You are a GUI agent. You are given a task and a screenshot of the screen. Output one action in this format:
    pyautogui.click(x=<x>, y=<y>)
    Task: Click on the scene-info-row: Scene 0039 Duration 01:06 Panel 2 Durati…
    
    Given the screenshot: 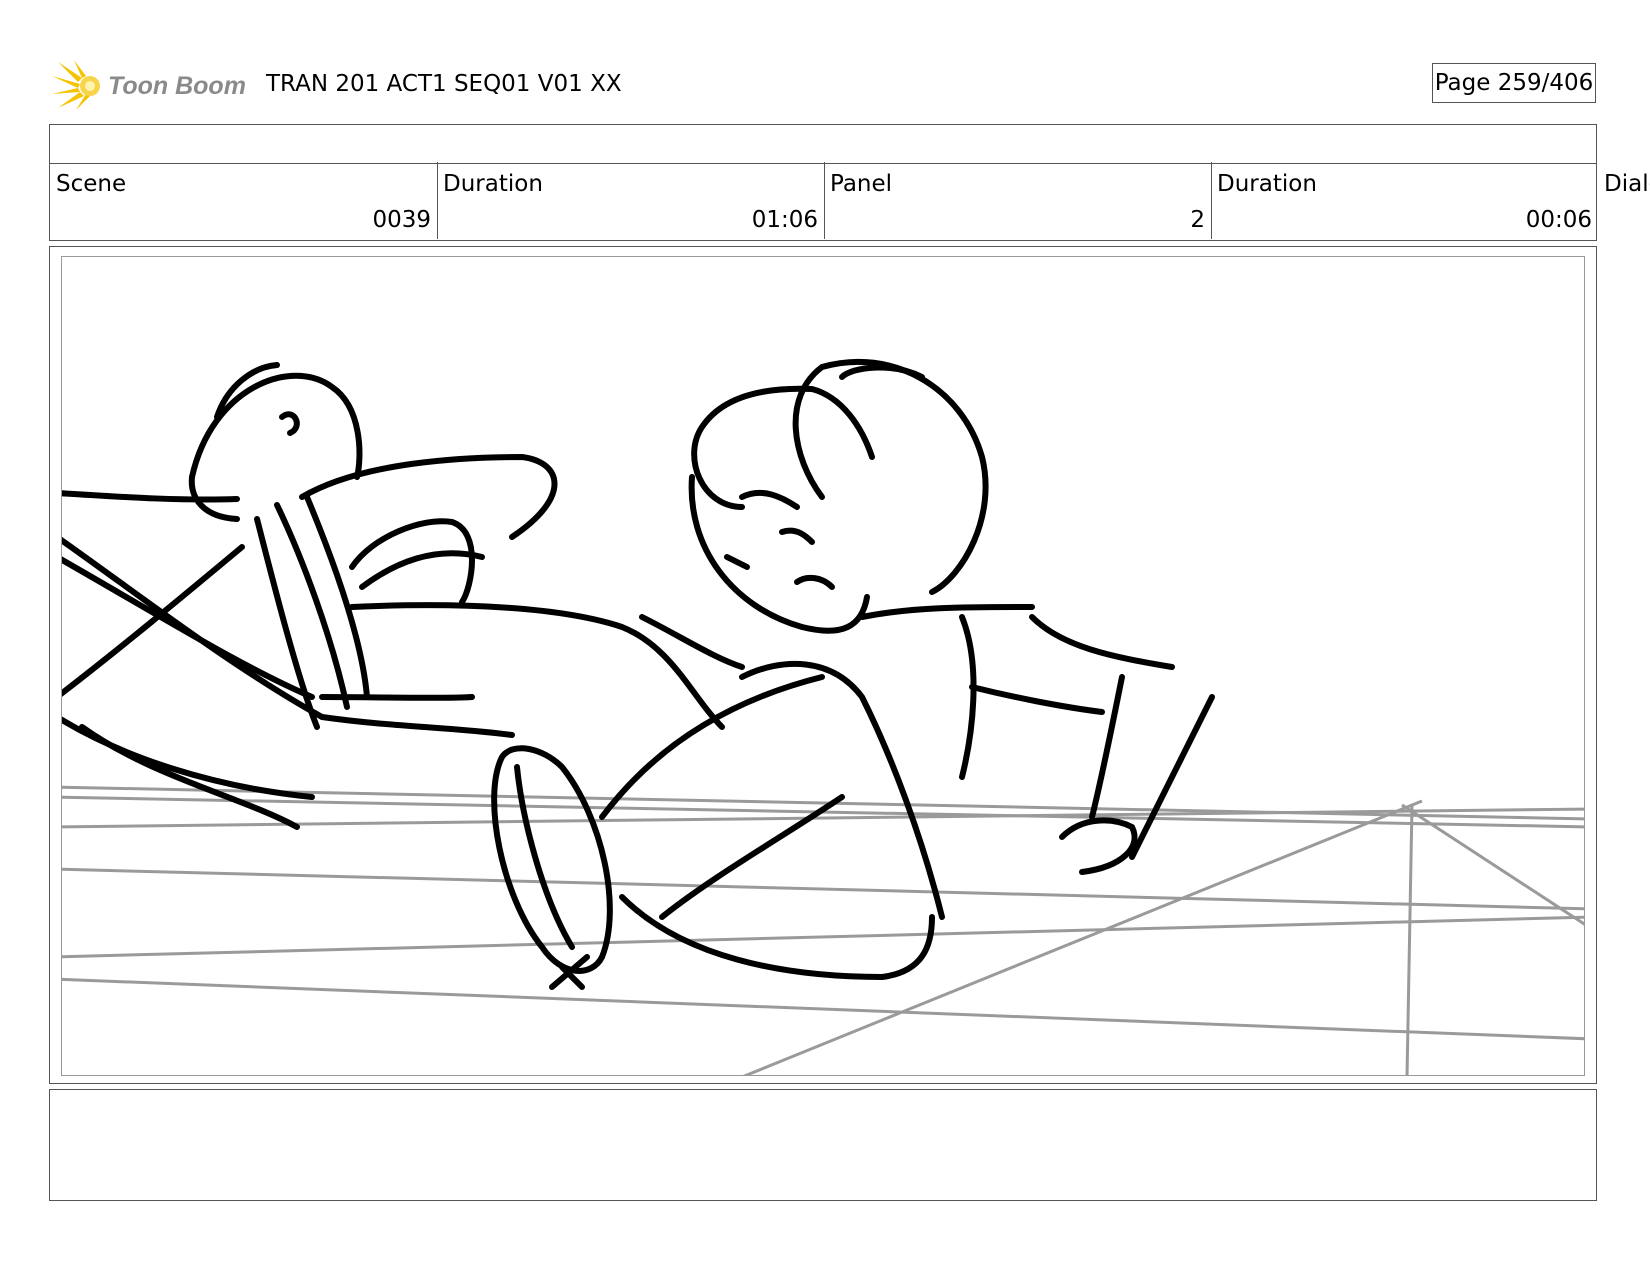 What is the action you would take?
    pyautogui.click(x=823, y=201)
    